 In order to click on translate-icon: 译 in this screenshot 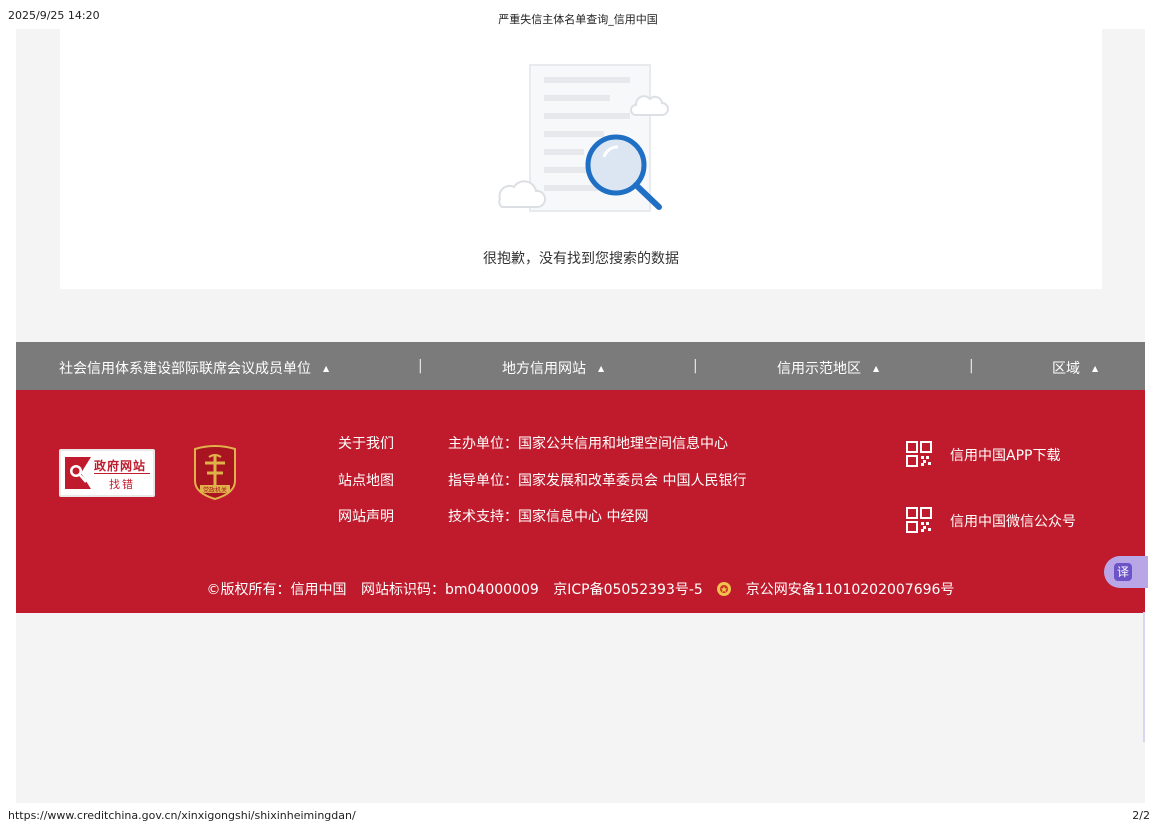, I will do `click(1123, 572)`.